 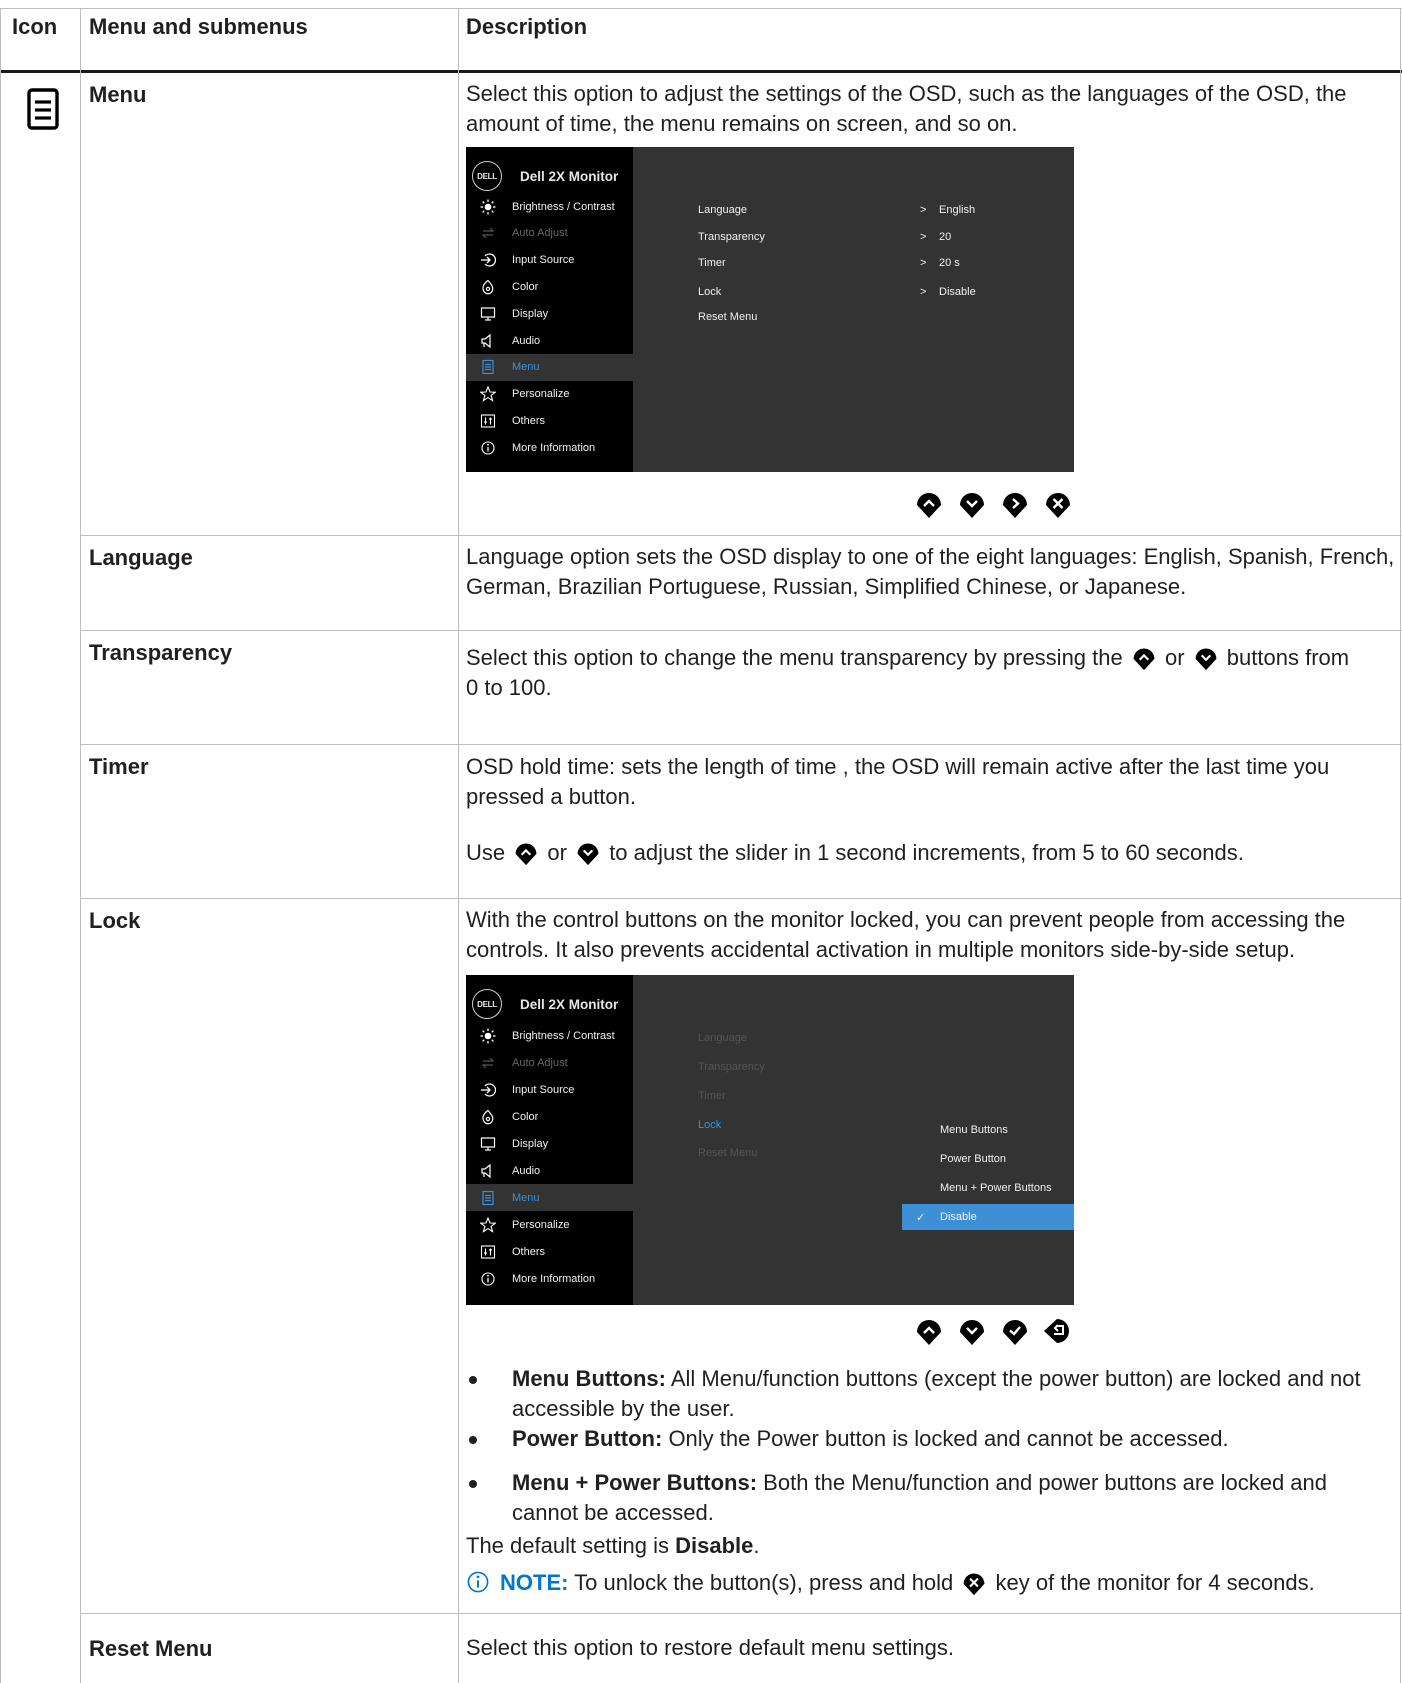 What do you see at coordinates (957, 292) in the screenshot?
I see `osd-setting-value: Disable` at bounding box center [957, 292].